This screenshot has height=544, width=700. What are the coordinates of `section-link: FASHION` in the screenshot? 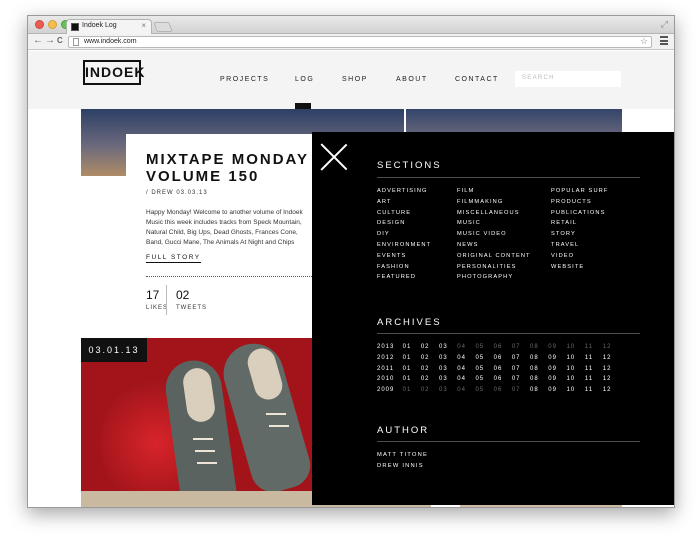 It's located at (393, 267).